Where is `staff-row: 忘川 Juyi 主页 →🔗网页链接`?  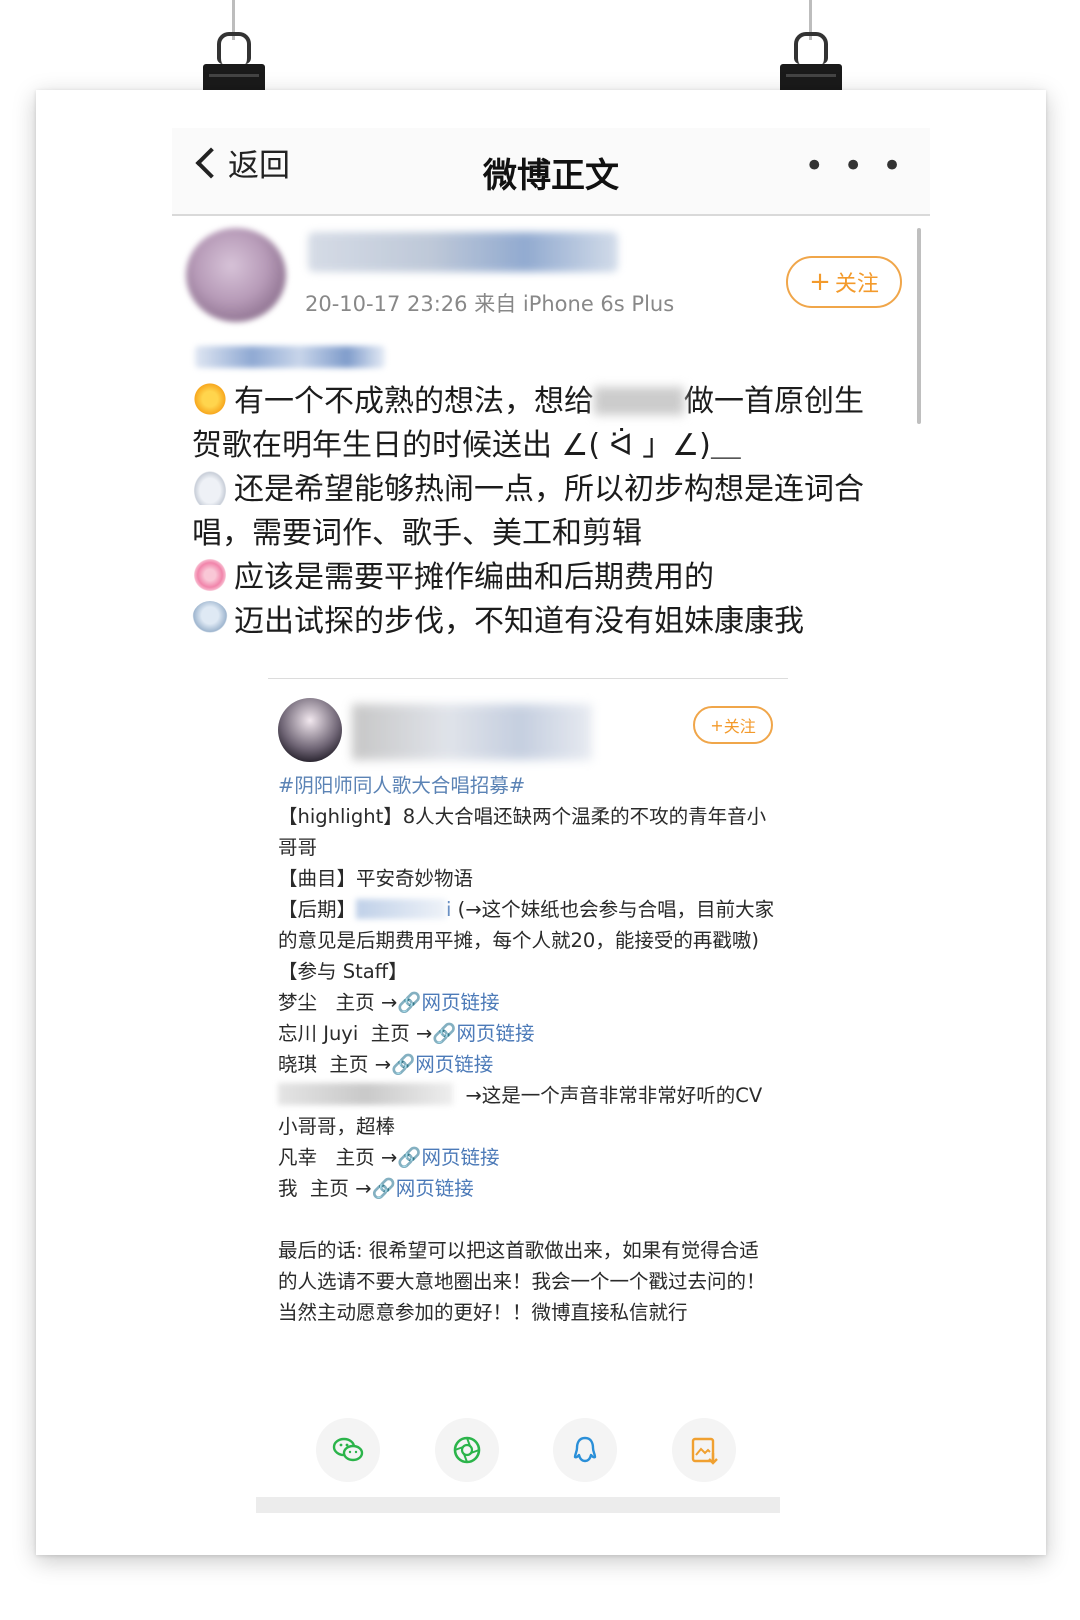
staff-row: 忘川 Juyi 主页 →🔗网页链接 is located at coordinates (406, 1033).